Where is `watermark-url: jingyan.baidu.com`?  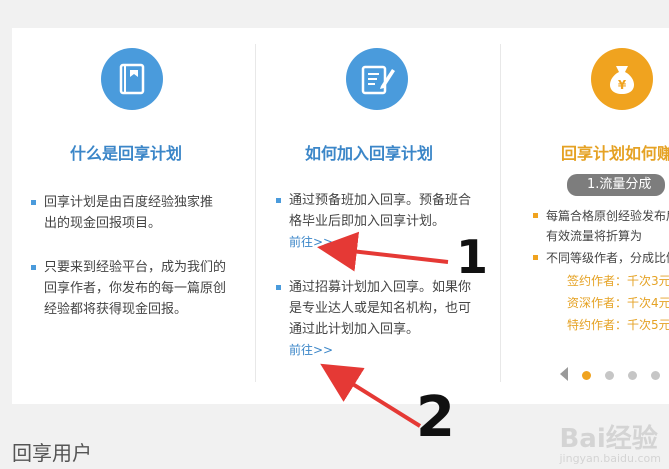
watermark-url: jingyan.baidu.com is located at coordinates (610, 458).